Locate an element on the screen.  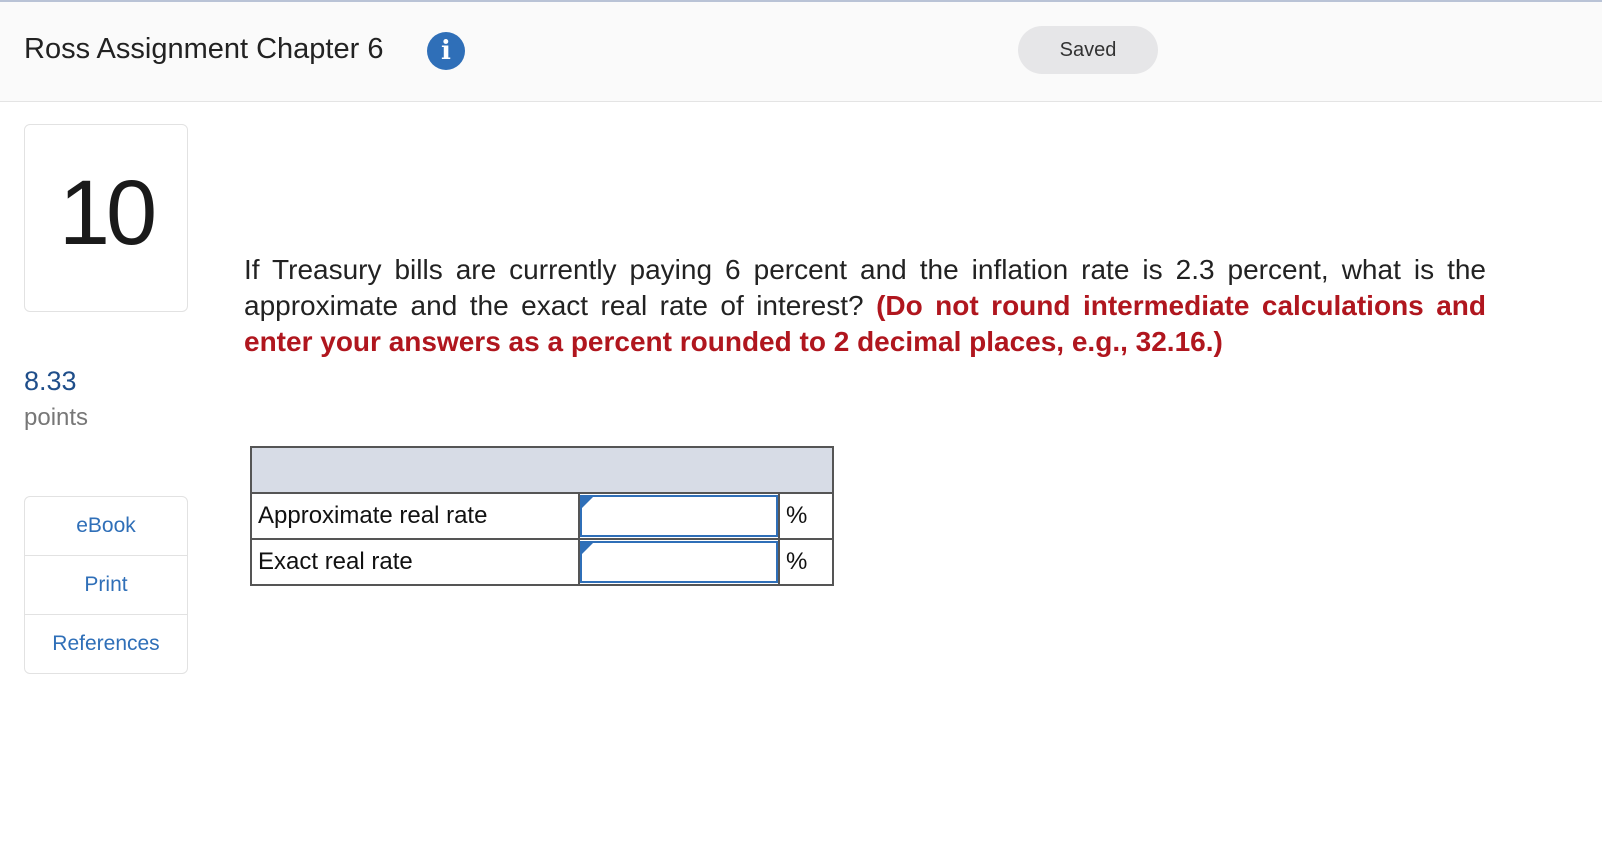
approximate-rate-cell is located at coordinates (679, 516).